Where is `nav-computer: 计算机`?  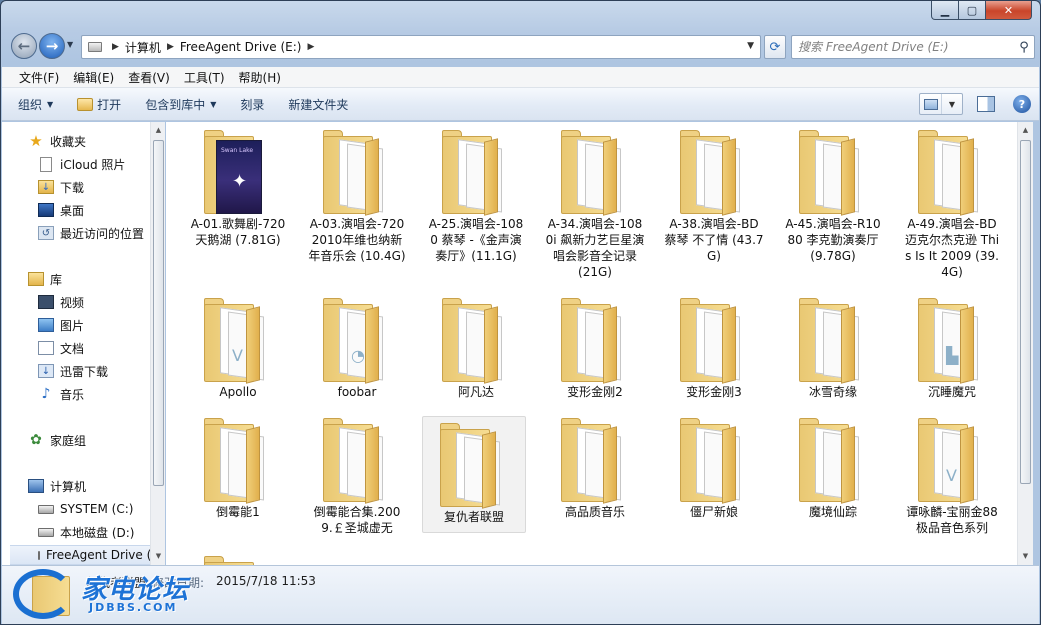
nav-computer: 计算机 is located at coordinates (57, 486).